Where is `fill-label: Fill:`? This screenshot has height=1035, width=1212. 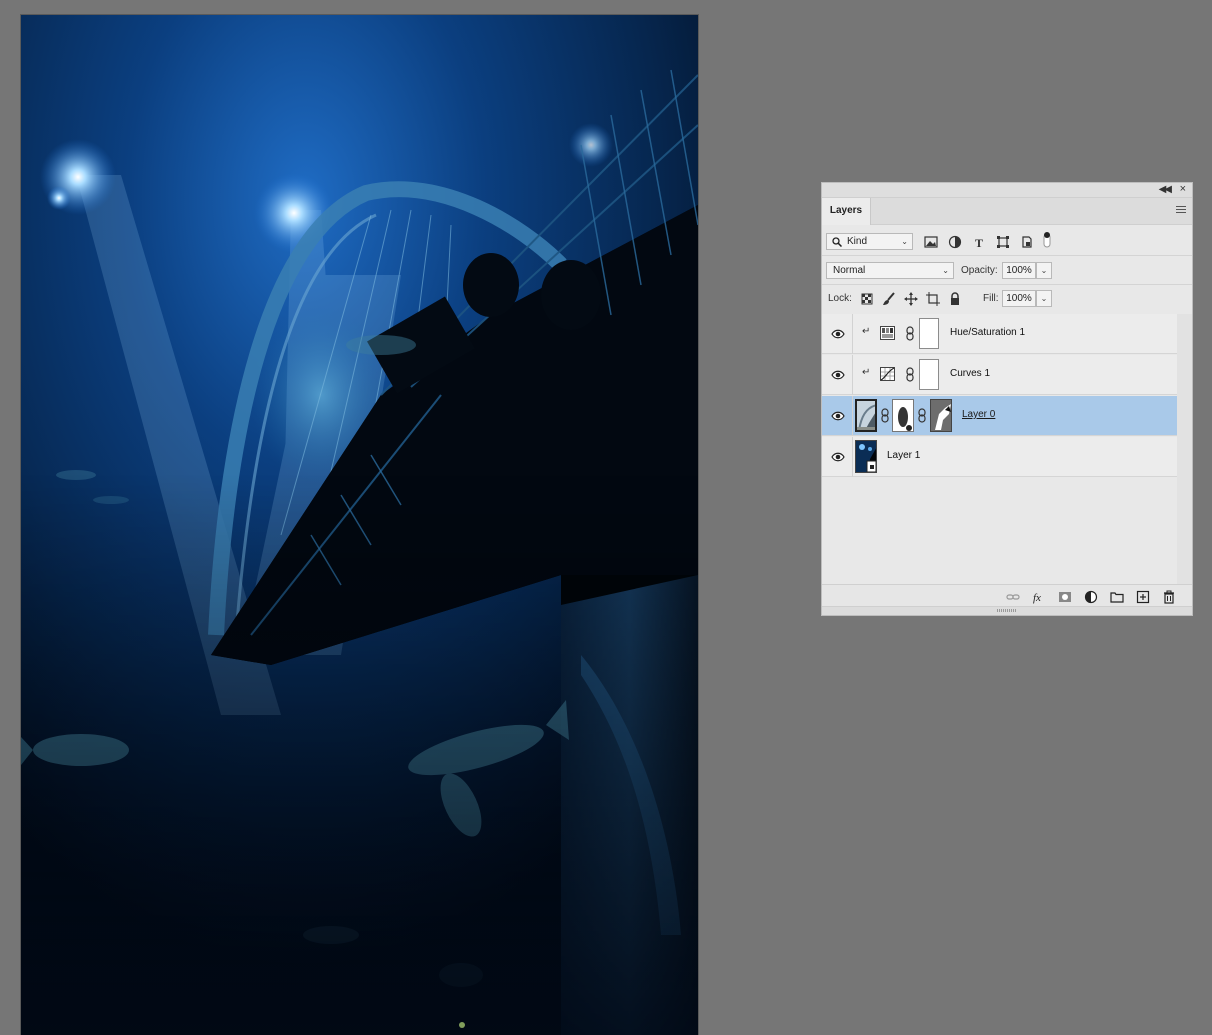
fill-label: Fill: is located at coordinates (991, 298).